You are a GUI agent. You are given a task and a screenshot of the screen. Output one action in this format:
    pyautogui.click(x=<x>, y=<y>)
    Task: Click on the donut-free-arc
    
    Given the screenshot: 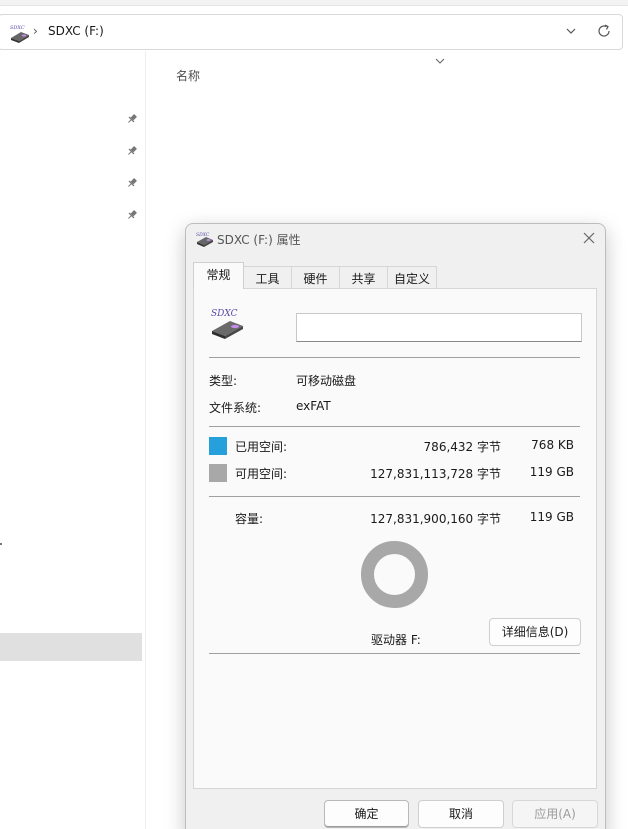 What is the action you would take?
    pyautogui.click(x=394, y=574)
    